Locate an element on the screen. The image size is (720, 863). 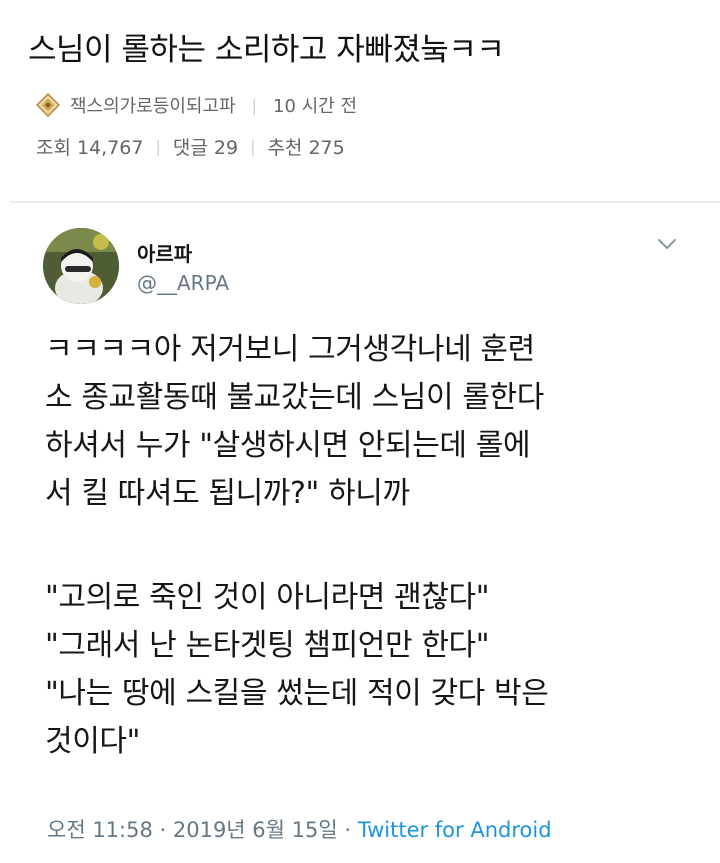
tweet-line: 것이다" is located at coordinates (92, 741).